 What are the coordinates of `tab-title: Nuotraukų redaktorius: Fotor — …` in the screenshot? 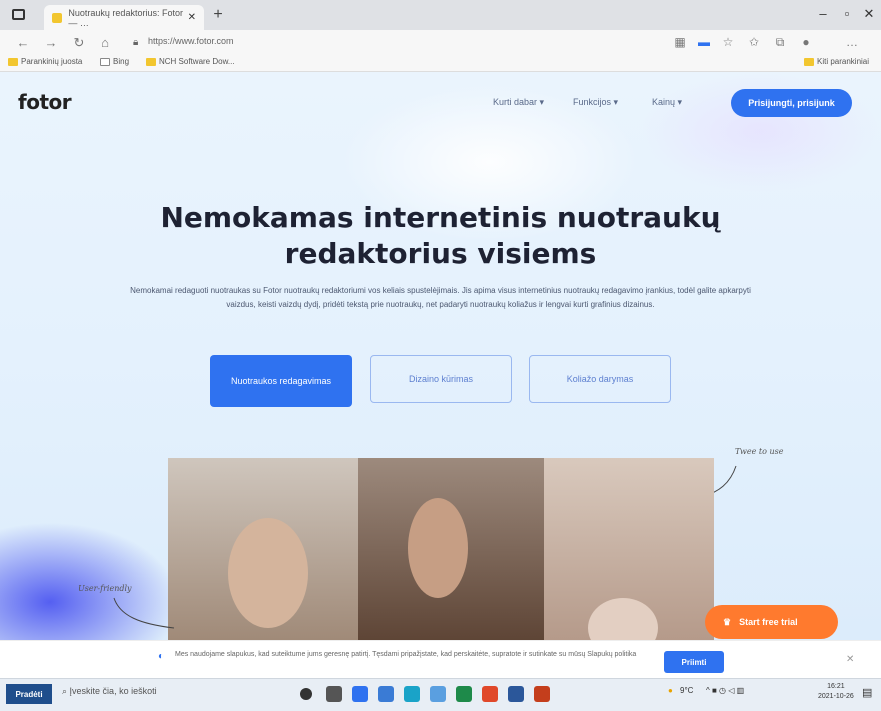 It's located at (125, 17).